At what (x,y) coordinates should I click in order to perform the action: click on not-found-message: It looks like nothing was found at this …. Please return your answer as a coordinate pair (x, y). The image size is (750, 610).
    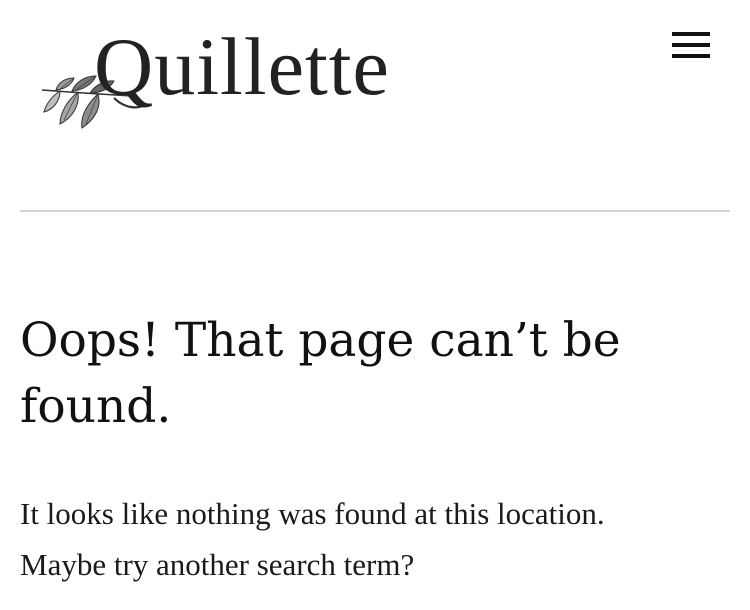
    Looking at the image, I should click on (312, 539).